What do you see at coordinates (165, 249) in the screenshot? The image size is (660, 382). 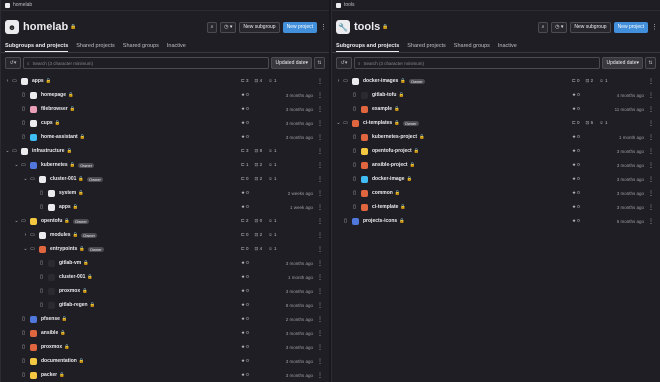 I see `subgroup-row: ⌄ ▭ entrypoints 🔒 Owner ⊏ 0 ⊡ 4 ☺ 1 ⋮` at bounding box center [165, 249].